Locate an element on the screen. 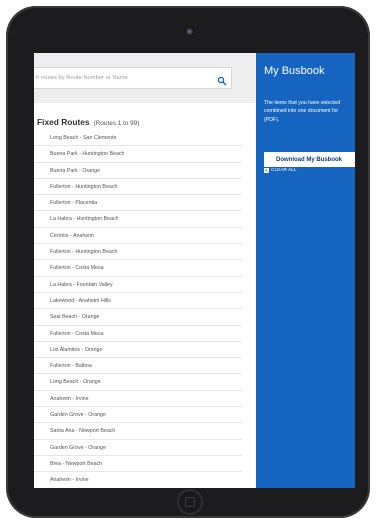  search-bar is located at coordinates (145, 78).